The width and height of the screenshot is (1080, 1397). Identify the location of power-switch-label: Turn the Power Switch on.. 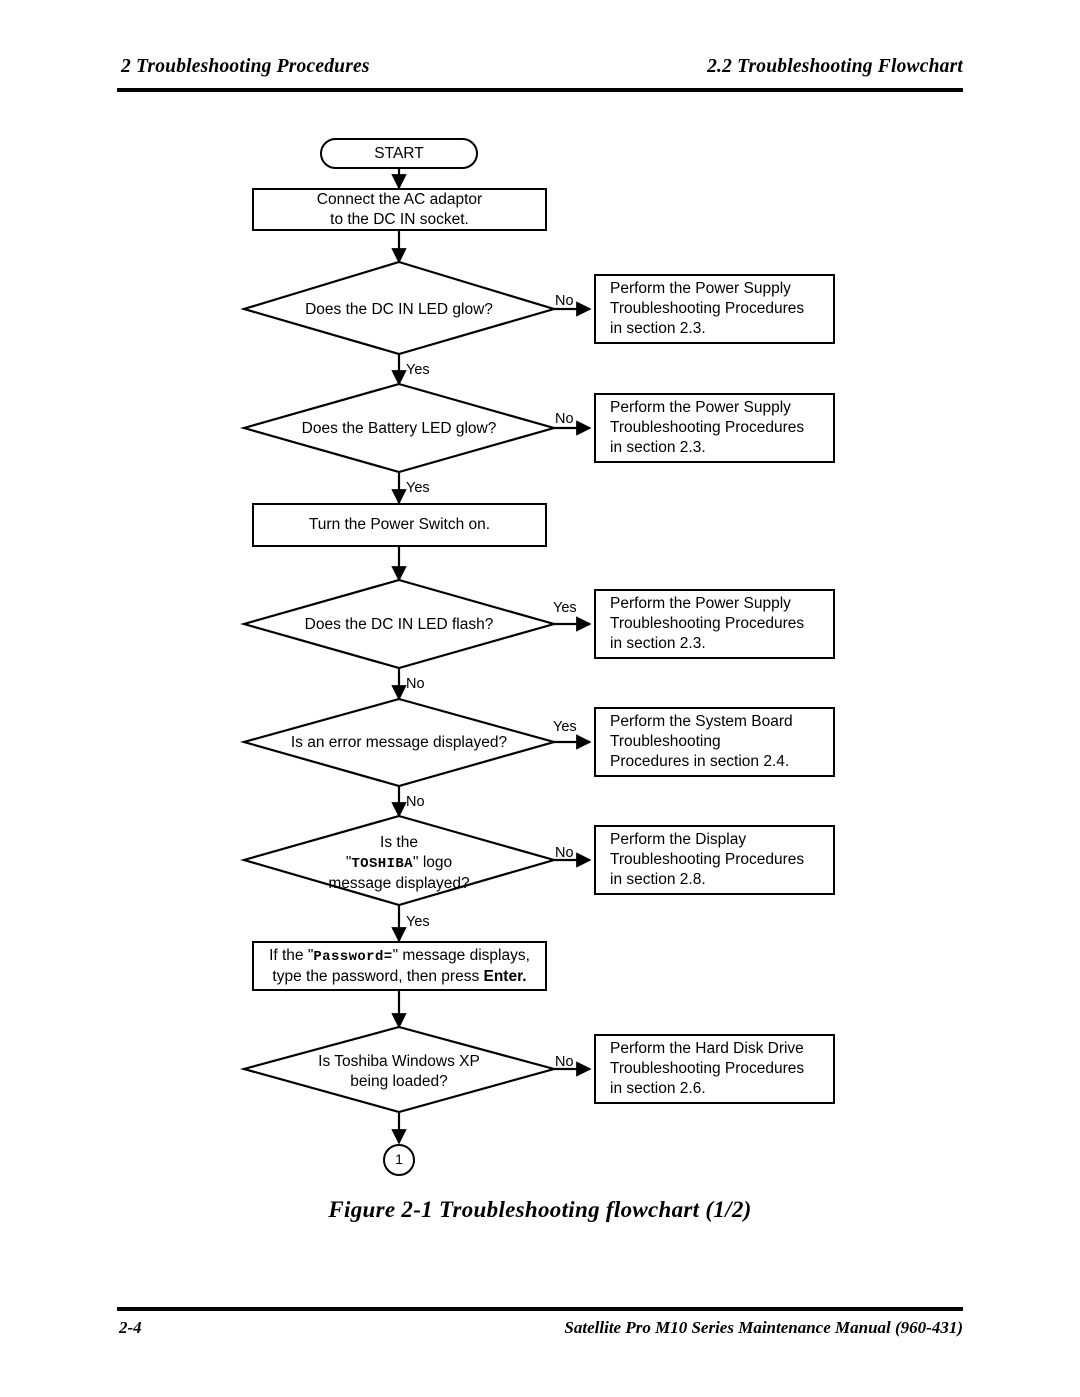
(399, 525).